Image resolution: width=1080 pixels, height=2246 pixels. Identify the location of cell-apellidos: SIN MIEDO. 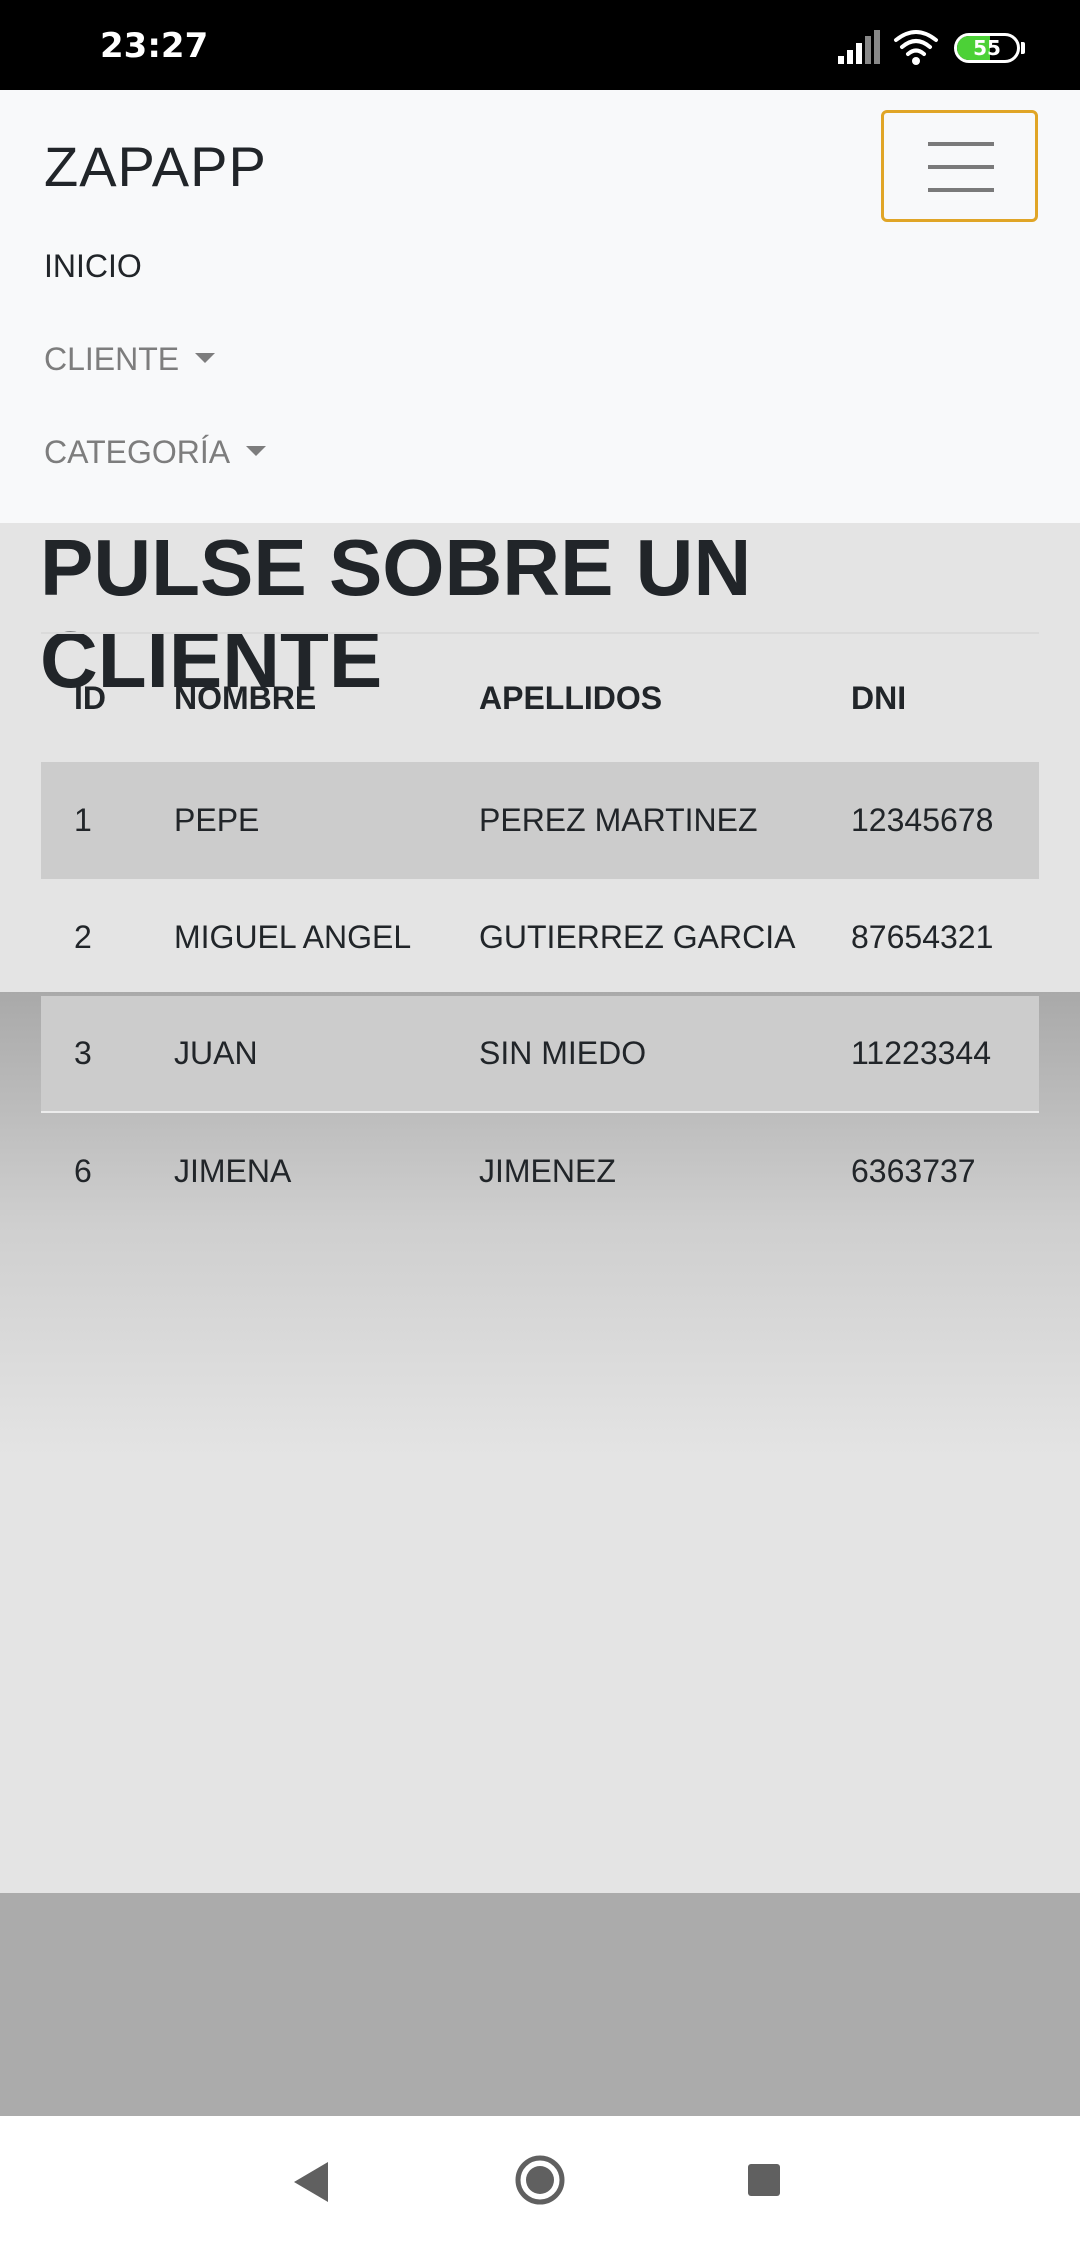
(563, 1053).